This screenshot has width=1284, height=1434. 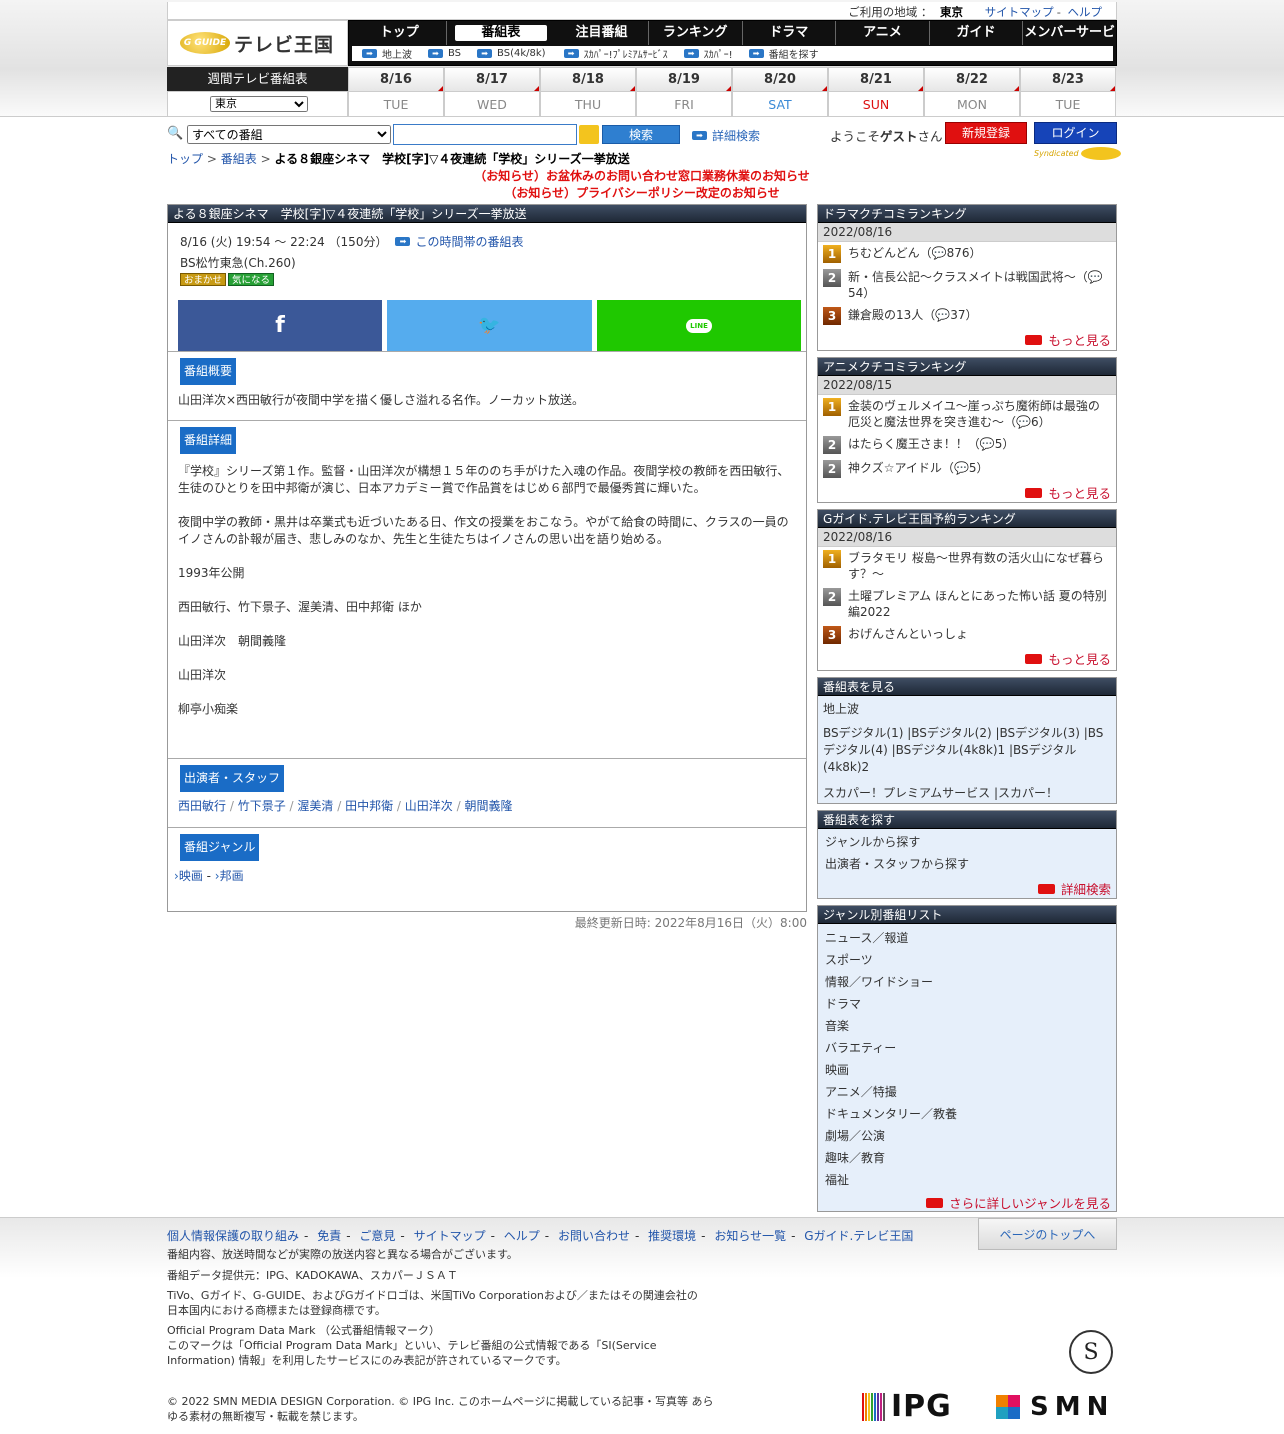 What do you see at coordinates (696, 33) in the screenshot?
I see `nav-ranking: ランキング` at bounding box center [696, 33].